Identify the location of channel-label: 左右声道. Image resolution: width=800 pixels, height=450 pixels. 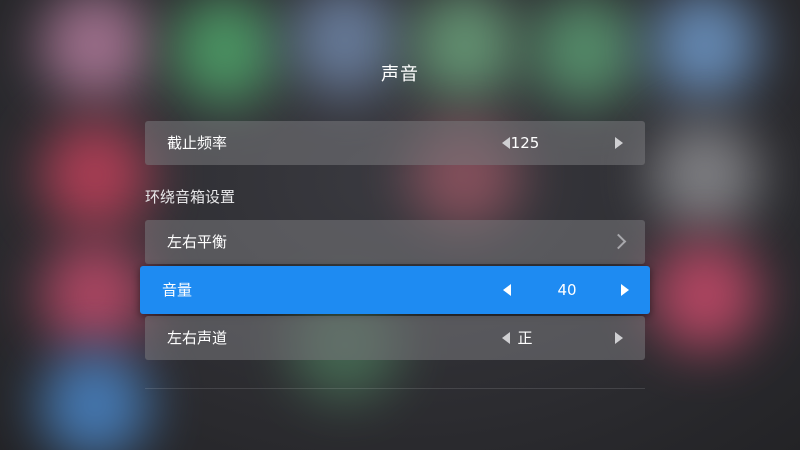
(197, 338).